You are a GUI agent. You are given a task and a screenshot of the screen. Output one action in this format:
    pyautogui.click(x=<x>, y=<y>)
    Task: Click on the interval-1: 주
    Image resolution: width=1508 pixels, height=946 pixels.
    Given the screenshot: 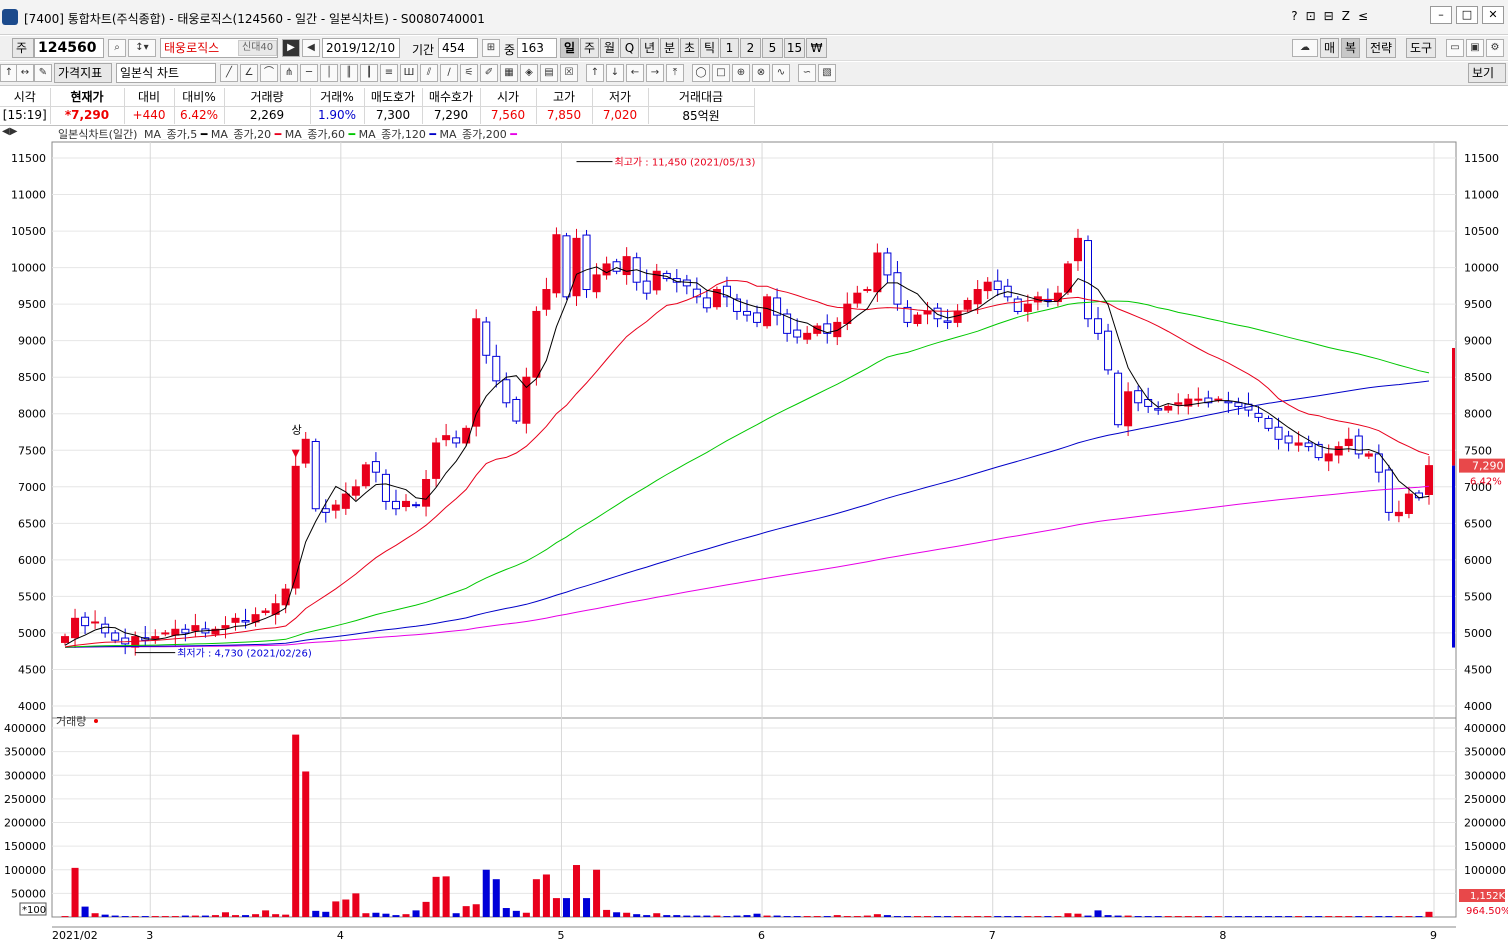 What is the action you would take?
    pyautogui.click(x=589, y=48)
    